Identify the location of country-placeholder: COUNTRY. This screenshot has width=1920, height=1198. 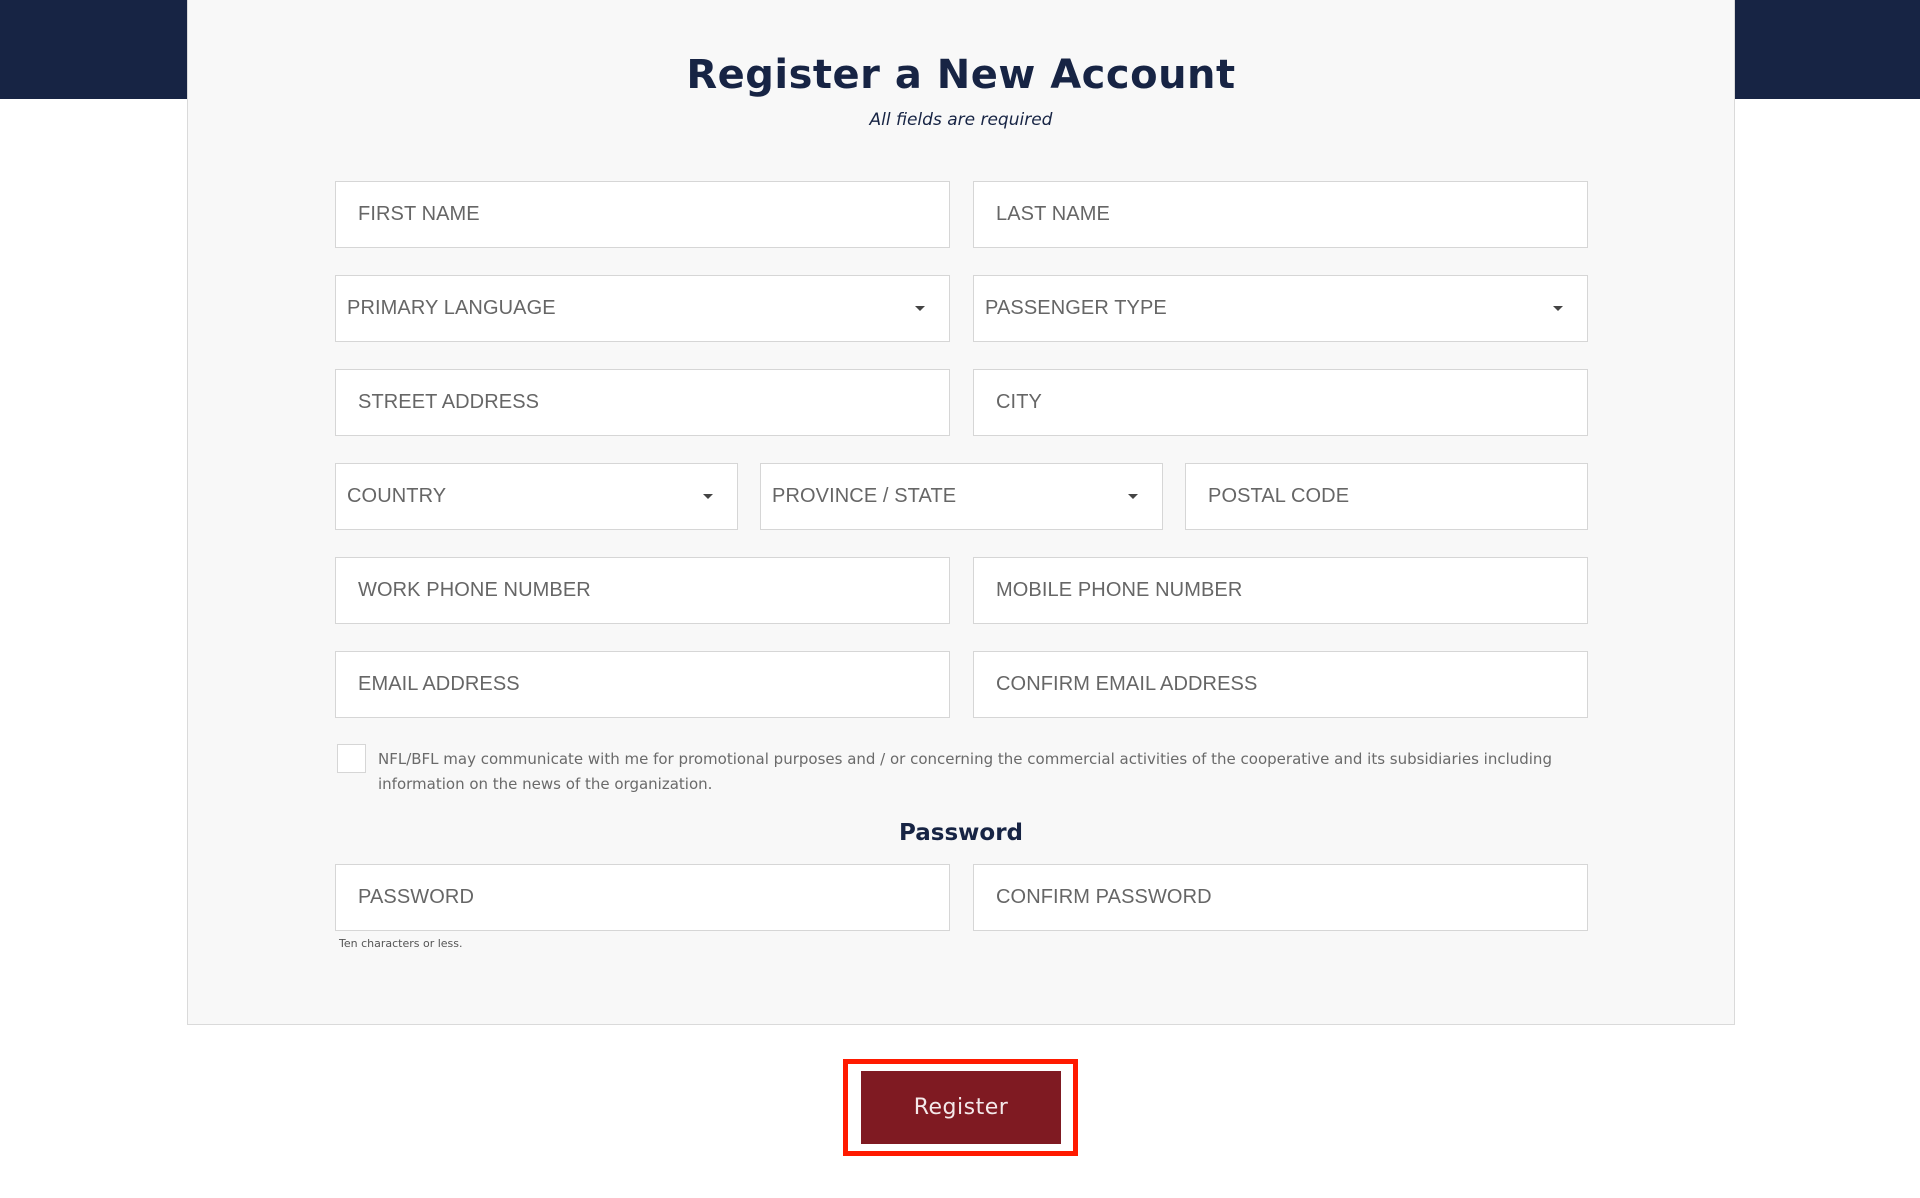
(397, 496).